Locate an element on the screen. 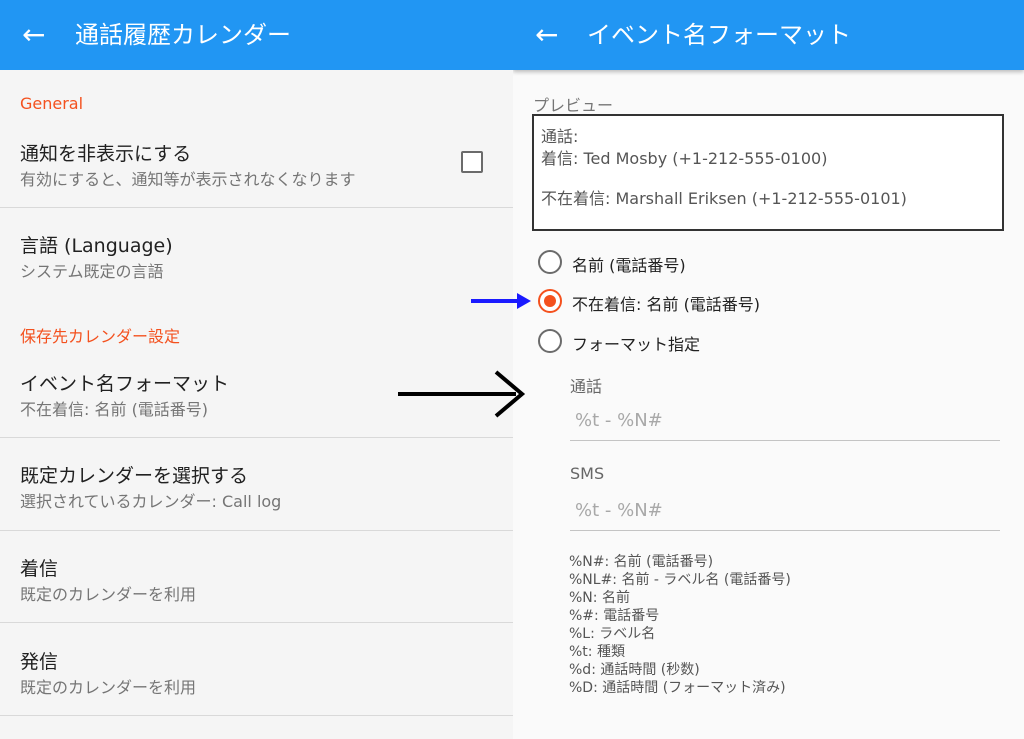 The width and height of the screenshot is (1024, 739). default-calendar-title: 既定カレンダーを選択する is located at coordinates (134, 476).